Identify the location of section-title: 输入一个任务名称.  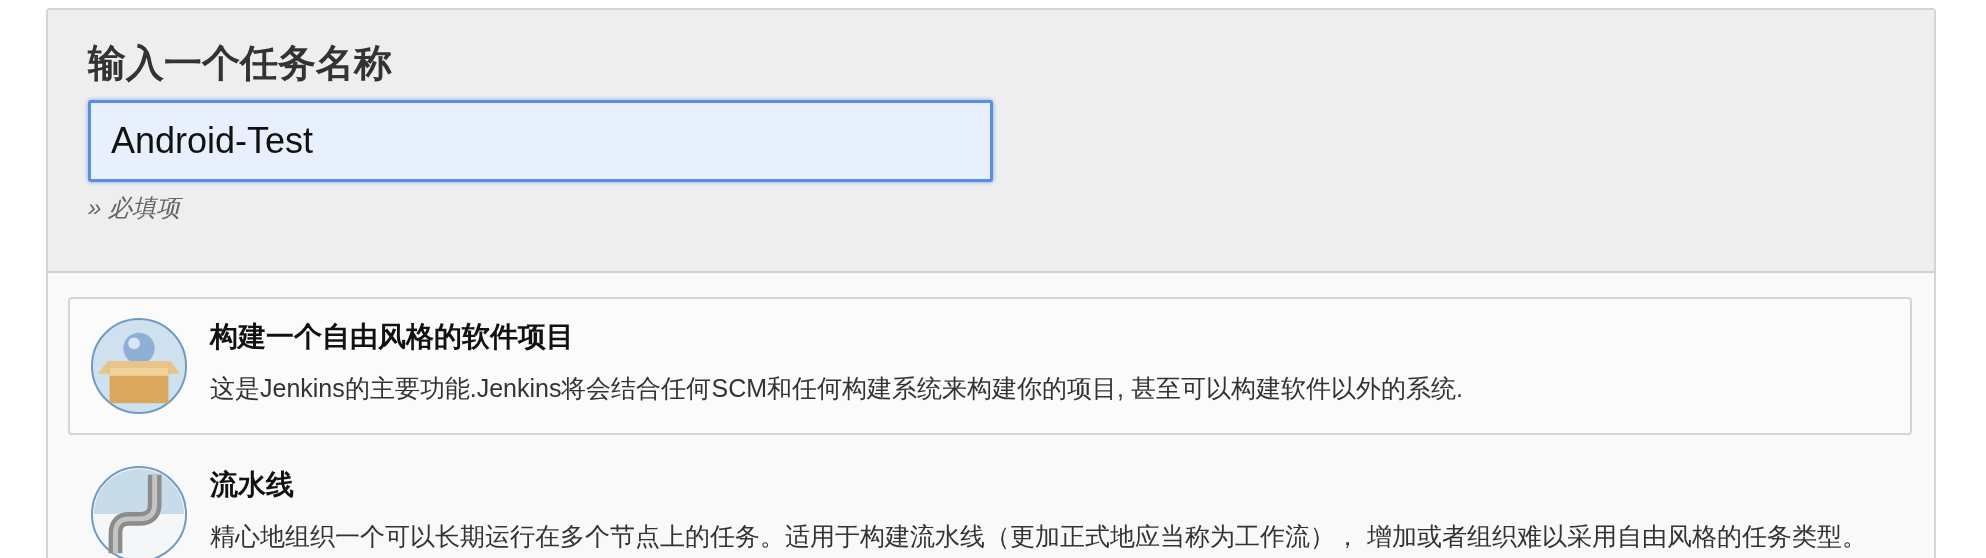
(240, 63).